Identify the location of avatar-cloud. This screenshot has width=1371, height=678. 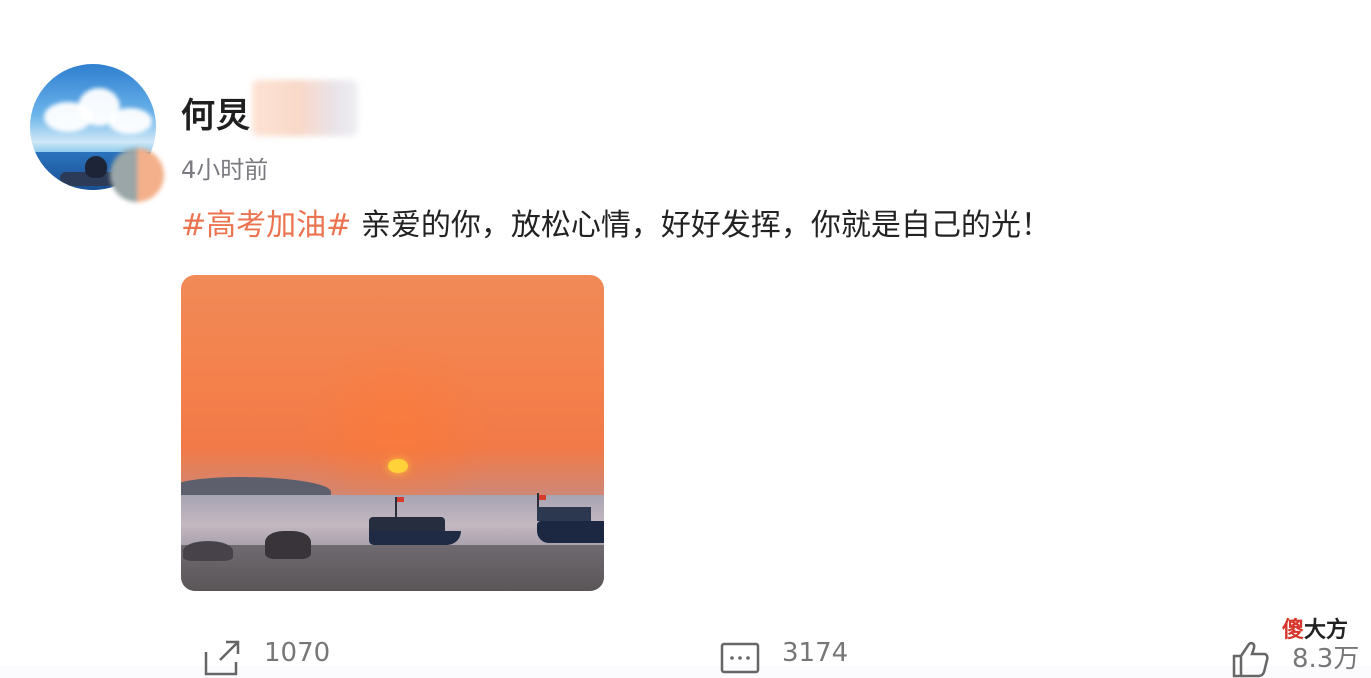
(130, 121).